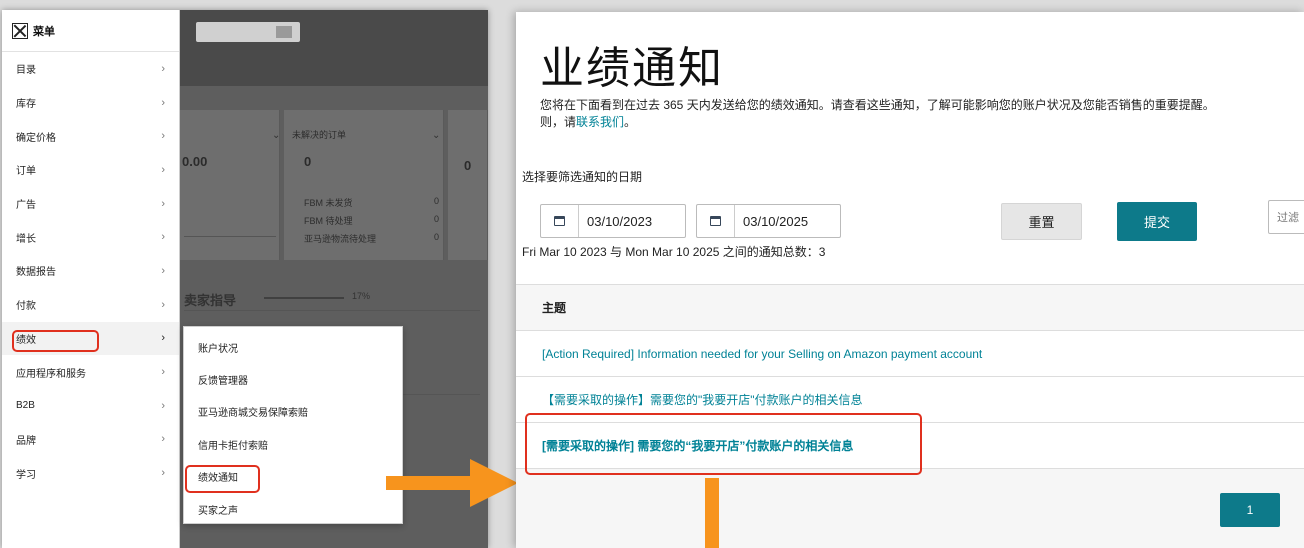 The width and height of the screenshot is (1304, 548). What do you see at coordinates (90, 305) in the screenshot?
I see `menu-item-payments: 付款 ›` at bounding box center [90, 305].